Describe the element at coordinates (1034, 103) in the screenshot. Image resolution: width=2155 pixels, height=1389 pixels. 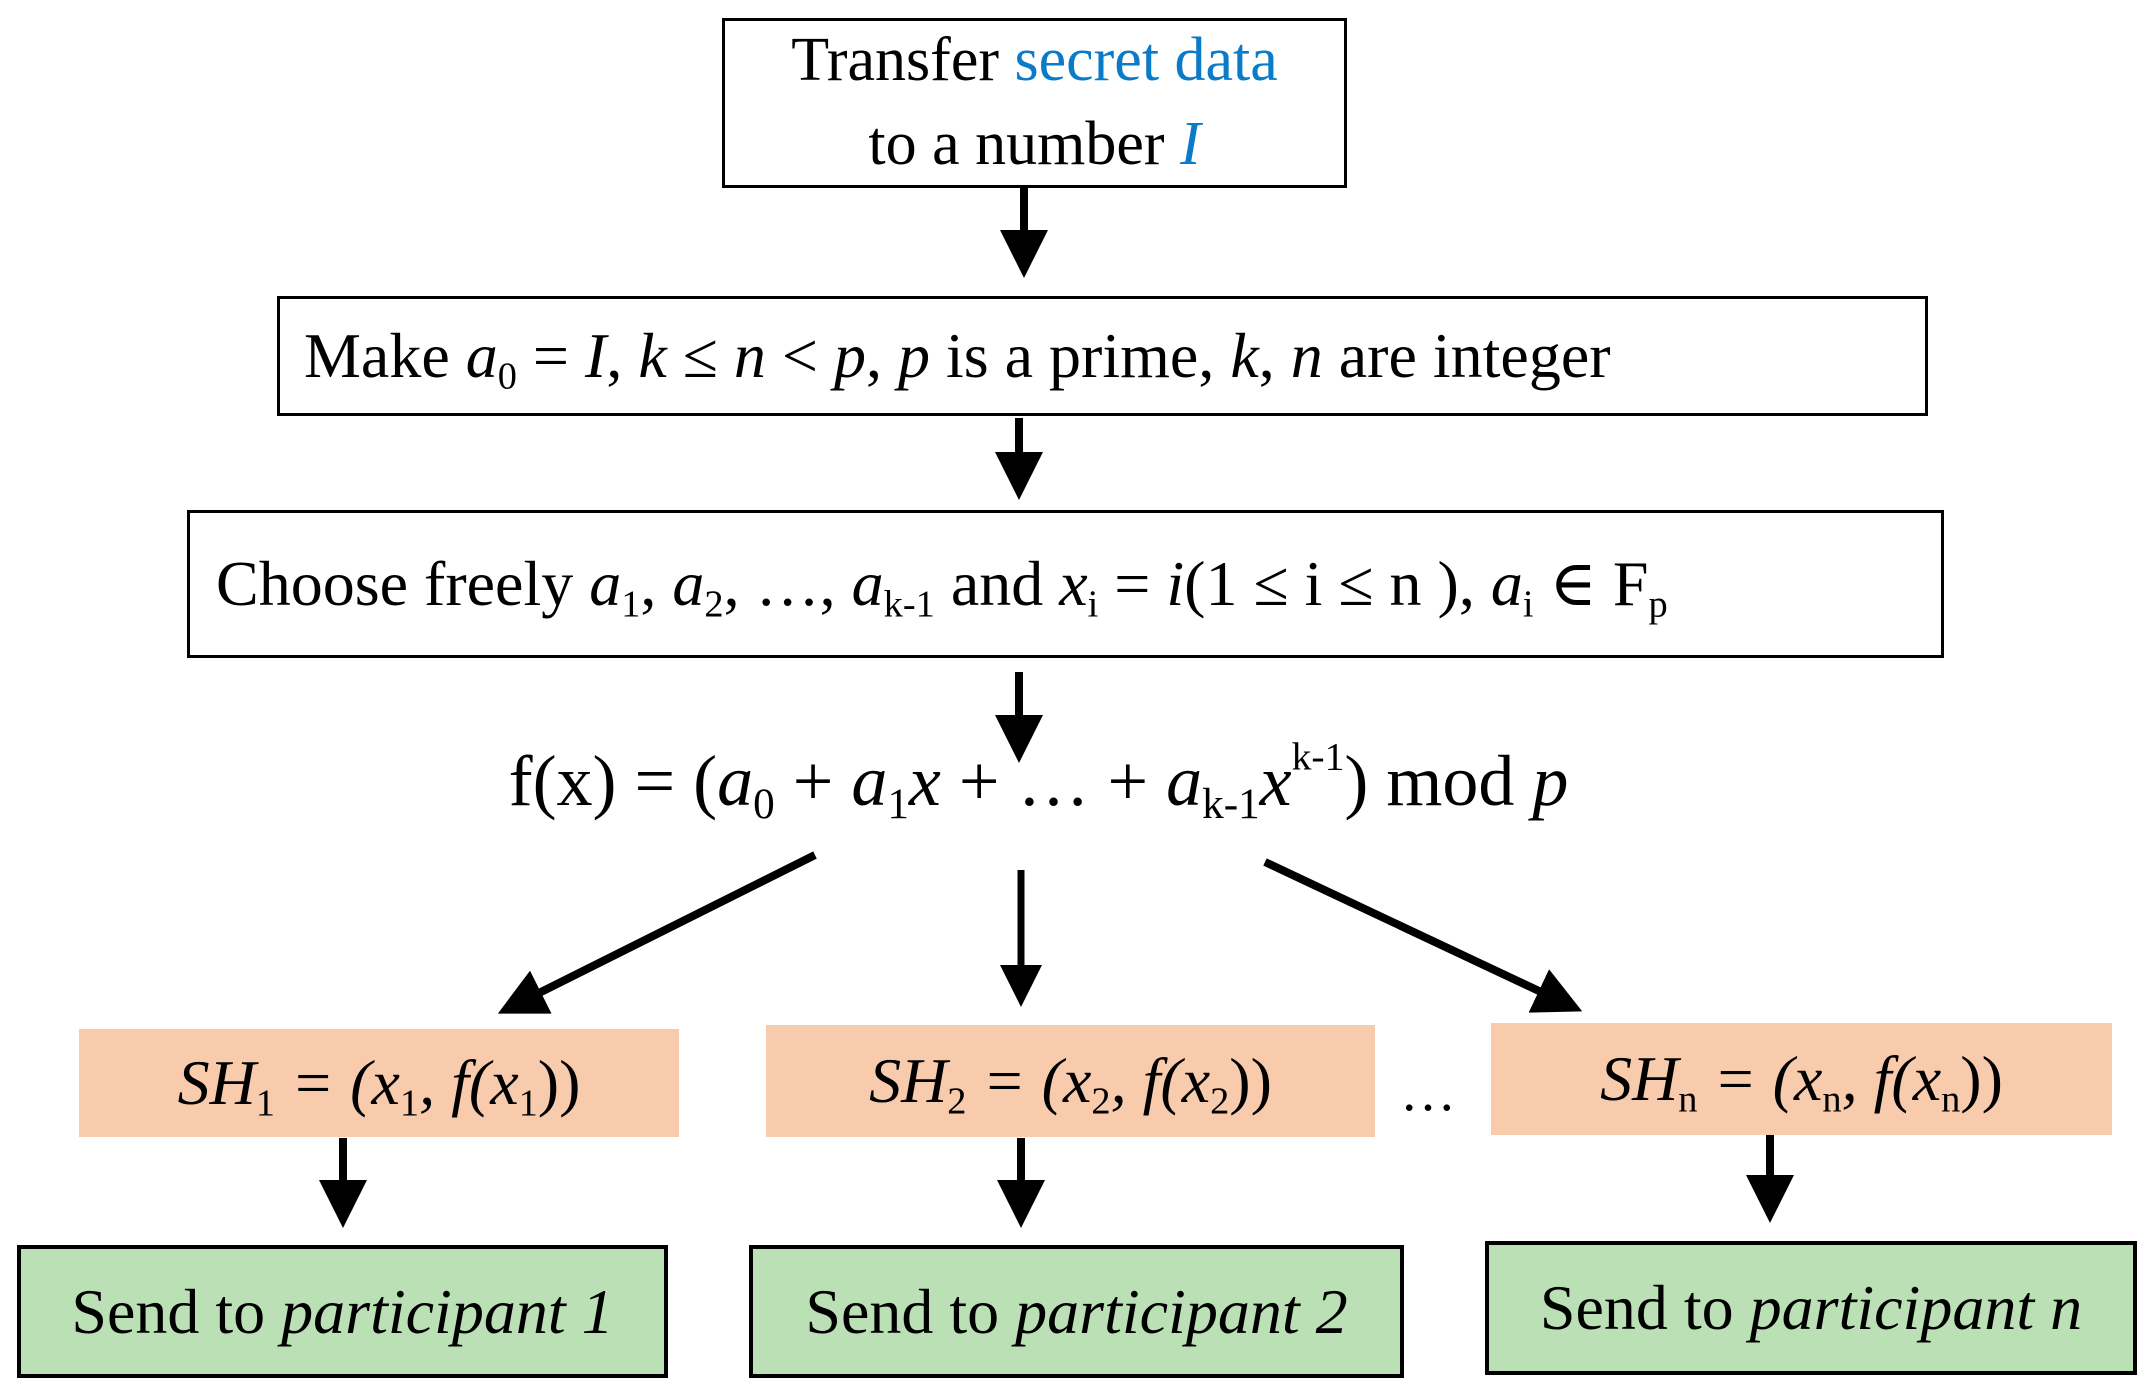
I see `step-transfer-secret: Transfer secret data to a number I` at that location.